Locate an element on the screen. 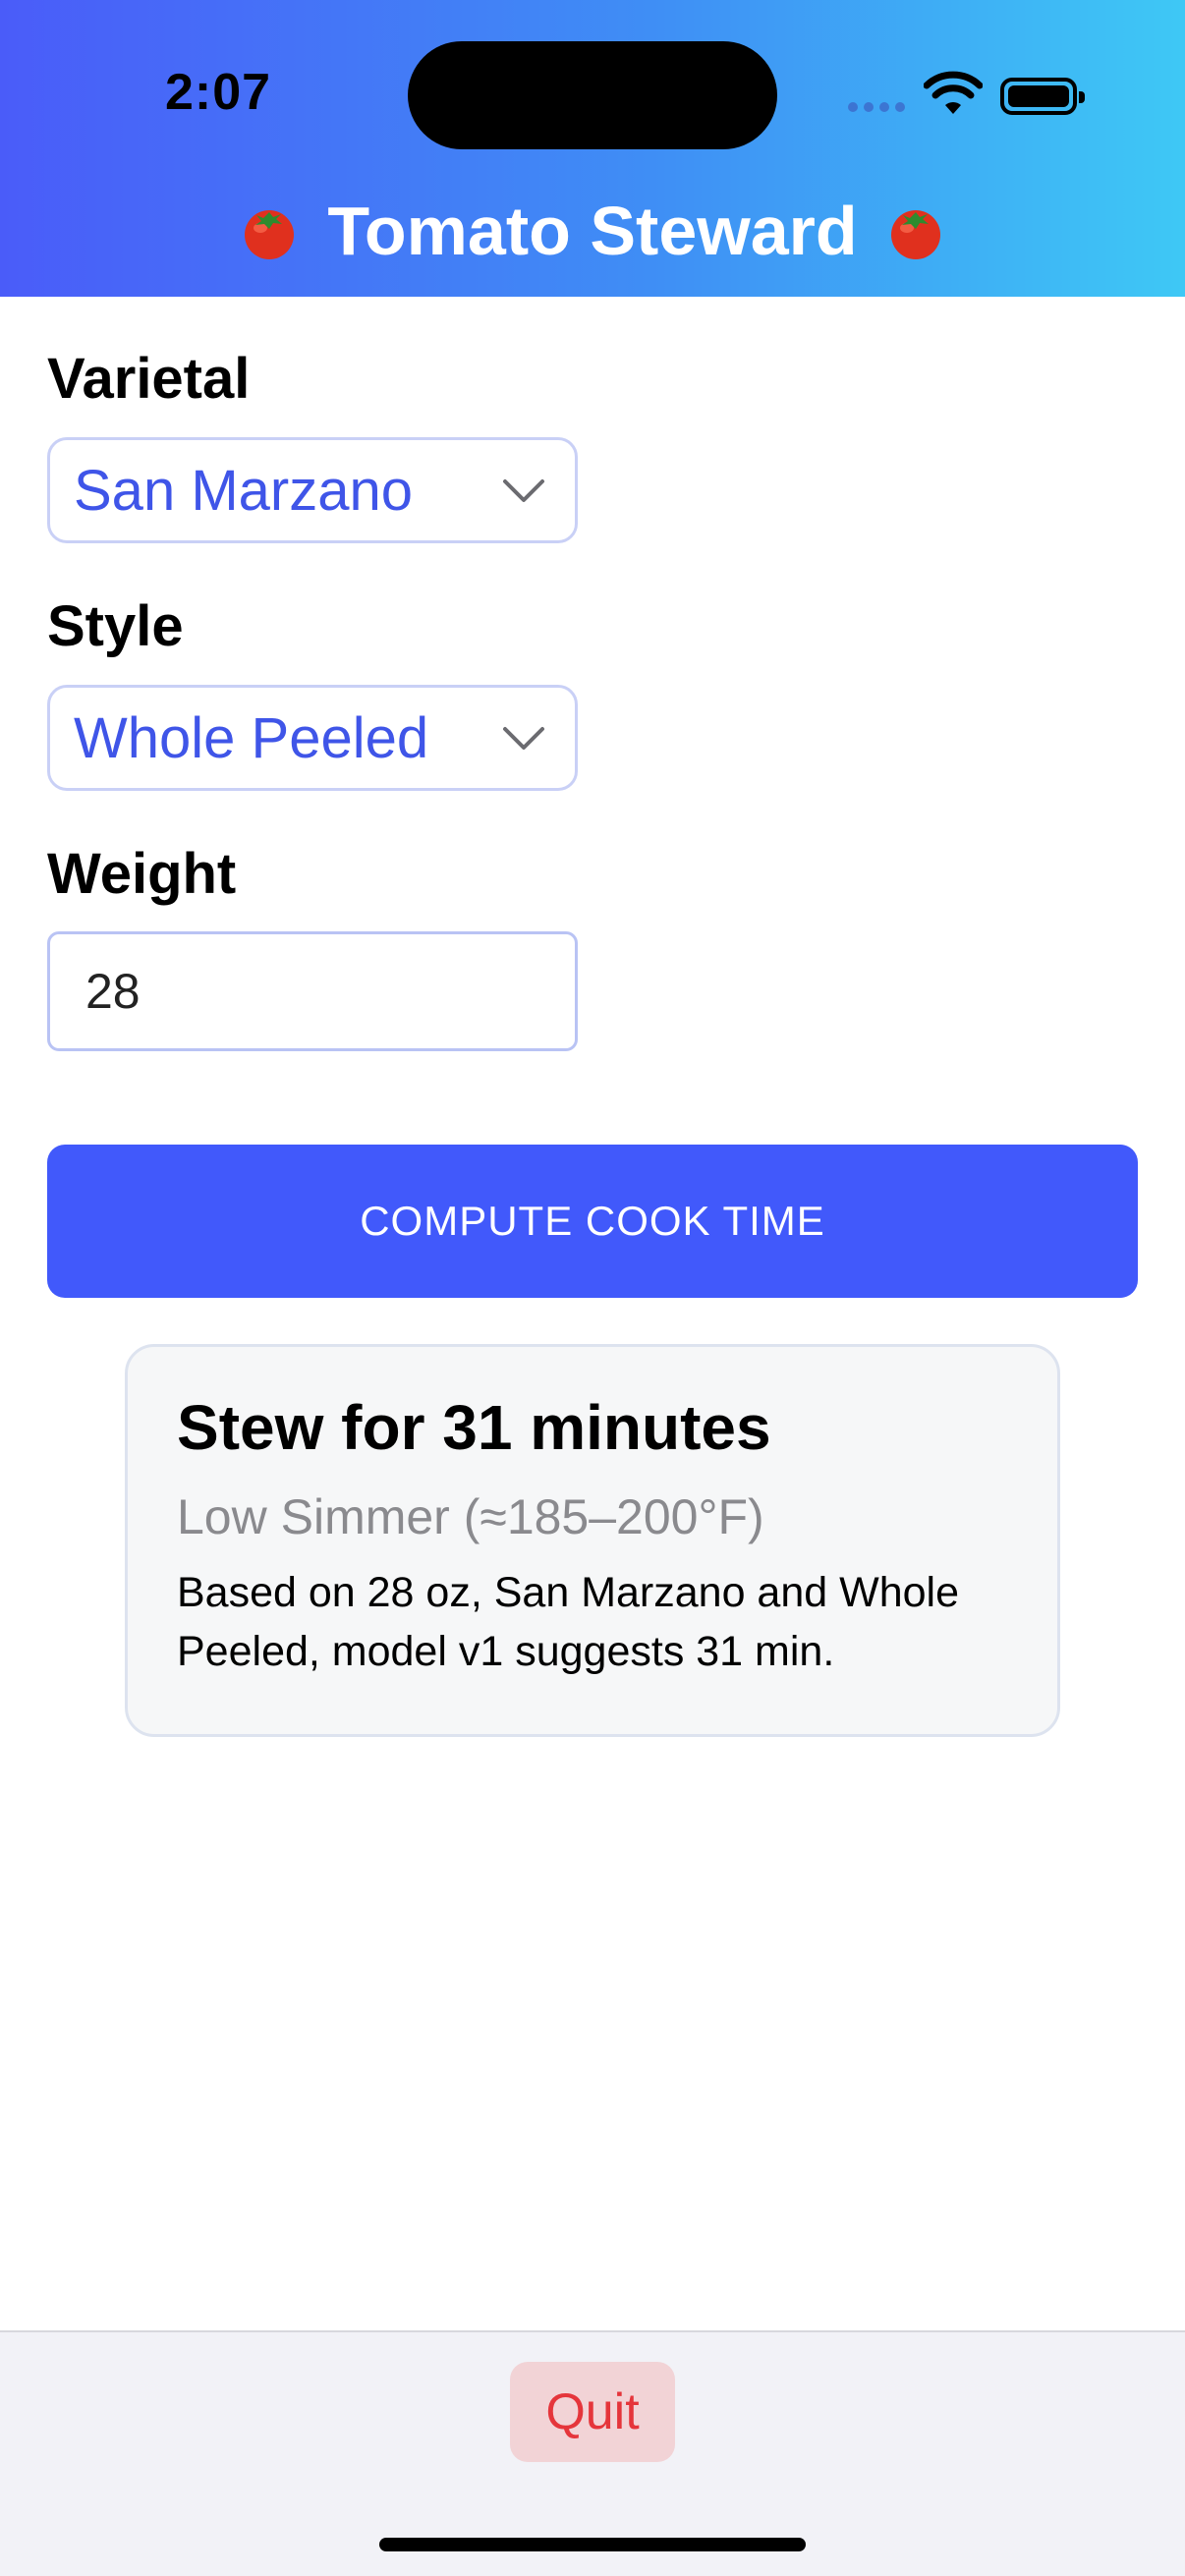 The height and width of the screenshot is (2576, 1185). cellular-signal-icon is located at coordinates (877, 107).